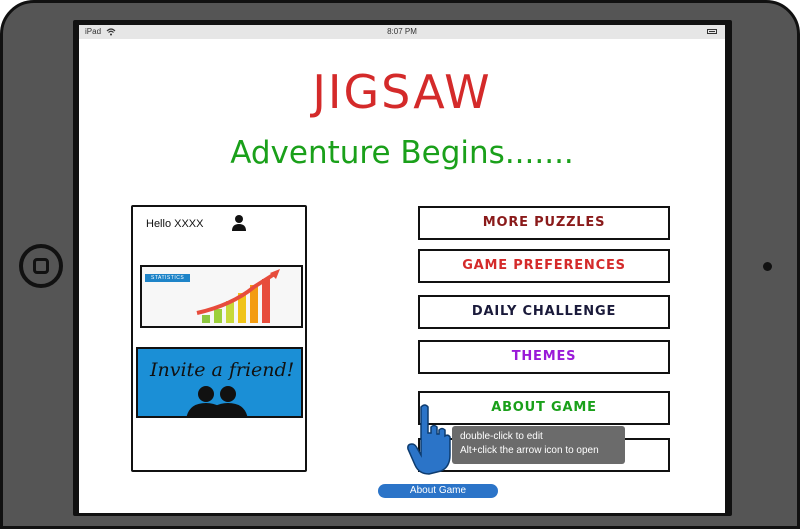 Image resolution: width=800 pixels, height=529 pixels. I want to click on battery-icon, so click(712, 31).